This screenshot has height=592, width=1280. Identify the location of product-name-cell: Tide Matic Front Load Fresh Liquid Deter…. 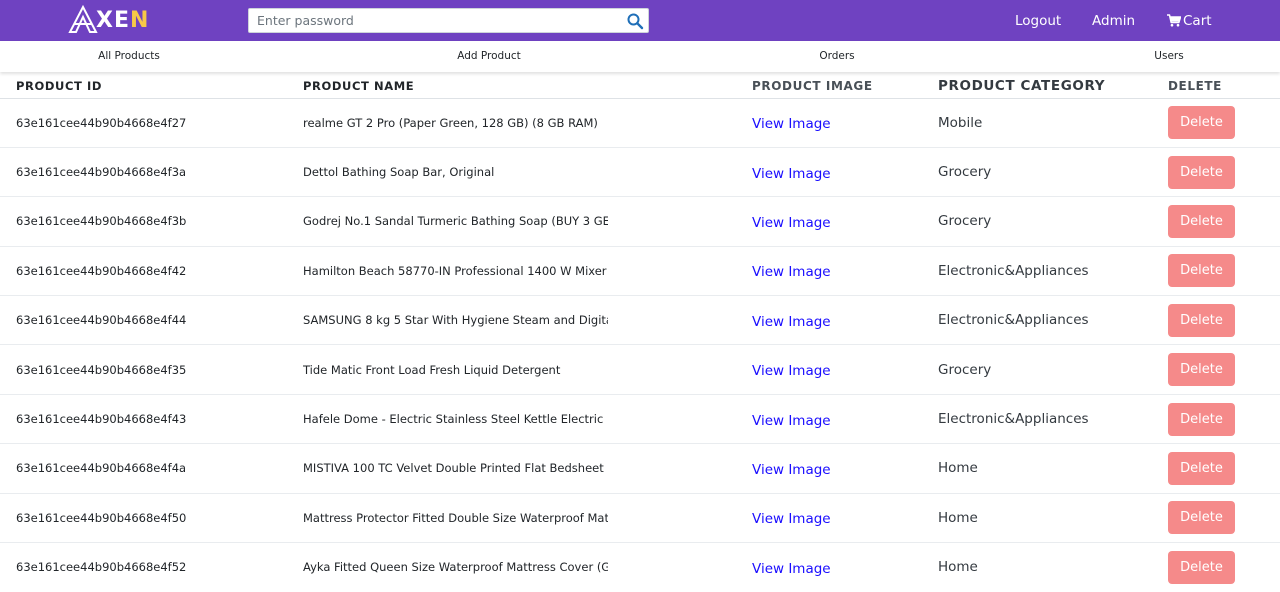
(527, 369).